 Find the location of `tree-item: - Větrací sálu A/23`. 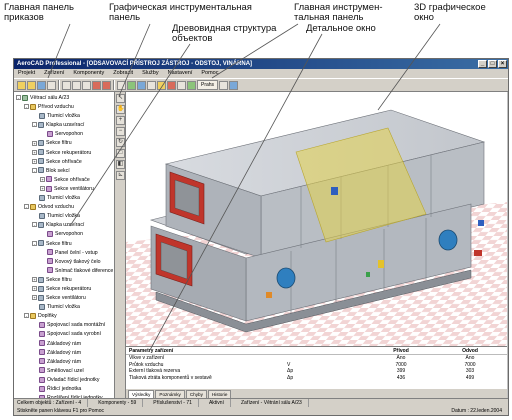

tree-item: - Větrací sálu A/23 is located at coordinates (64, 98).